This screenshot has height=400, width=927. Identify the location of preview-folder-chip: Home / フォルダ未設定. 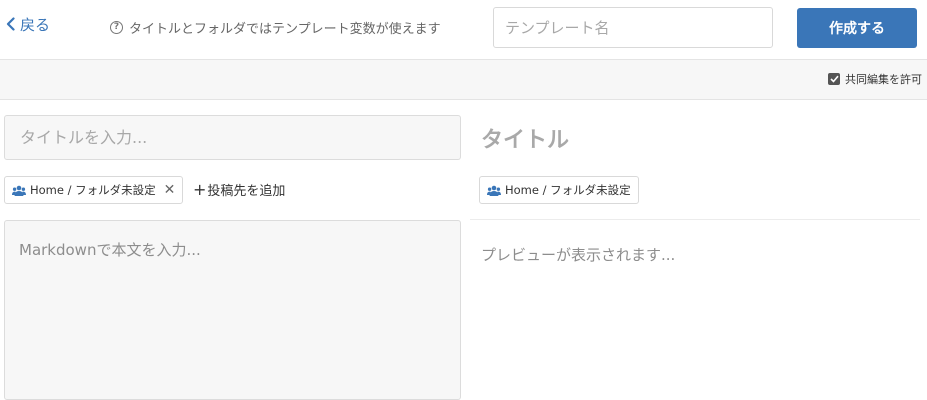
(559, 190).